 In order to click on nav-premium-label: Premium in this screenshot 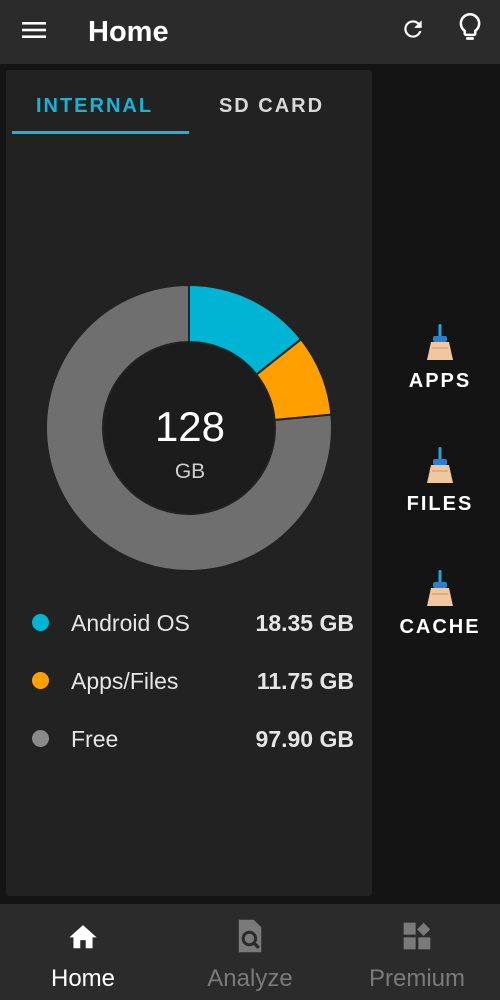, I will do `click(416, 978)`.